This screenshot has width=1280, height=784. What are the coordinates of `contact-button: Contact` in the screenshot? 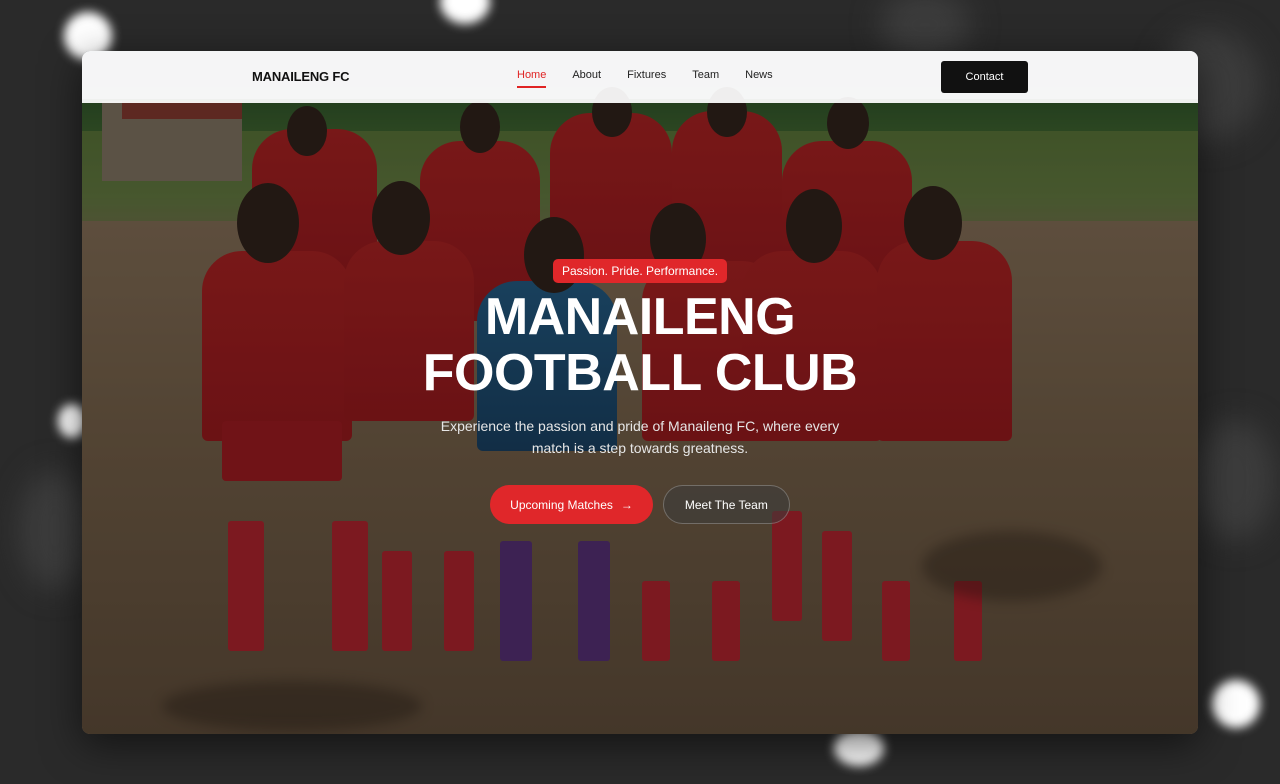 It's located at (984, 77).